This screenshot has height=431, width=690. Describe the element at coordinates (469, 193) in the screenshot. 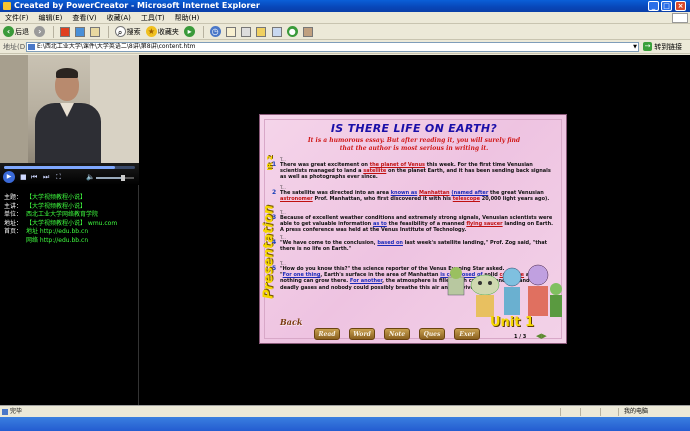

I see `vocab-term: (named after` at that location.